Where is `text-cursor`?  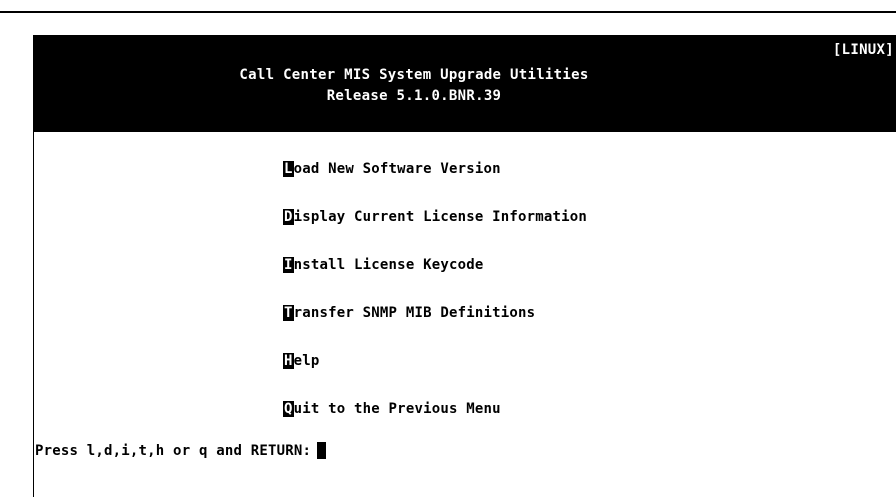
text-cursor is located at coordinates (322, 450).